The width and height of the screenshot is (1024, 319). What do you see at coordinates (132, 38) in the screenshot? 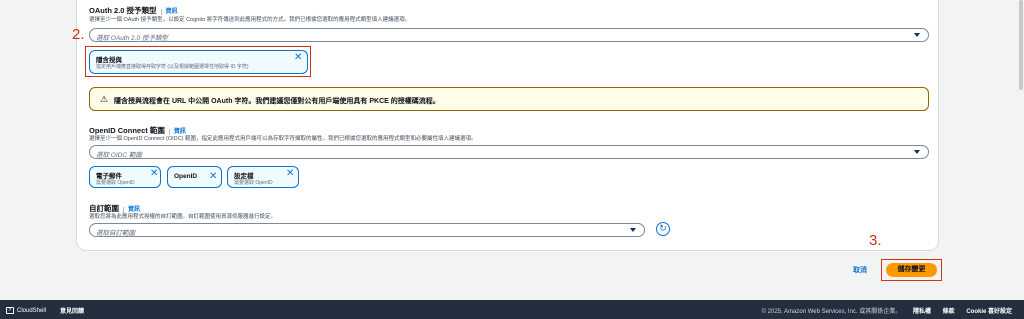
I see `oauth-select-placeholder: 選取 OAuth 2.0 授予類型` at bounding box center [132, 38].